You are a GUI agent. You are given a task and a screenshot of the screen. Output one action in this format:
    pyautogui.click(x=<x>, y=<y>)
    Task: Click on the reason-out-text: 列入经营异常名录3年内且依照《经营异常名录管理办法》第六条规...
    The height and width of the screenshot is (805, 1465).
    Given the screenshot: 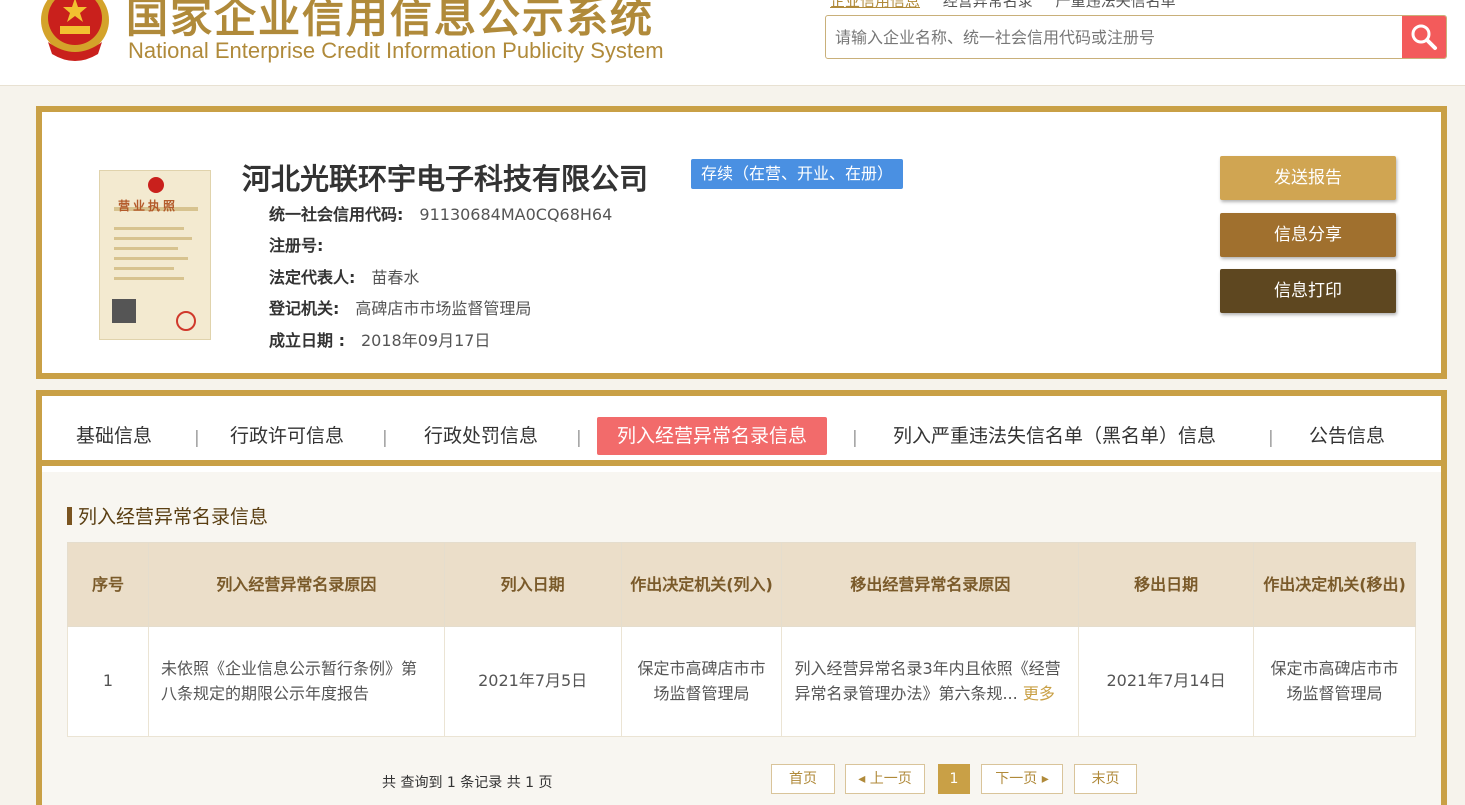 What is the action you would take?
    pyautogui.click(x=927, y=680)
    